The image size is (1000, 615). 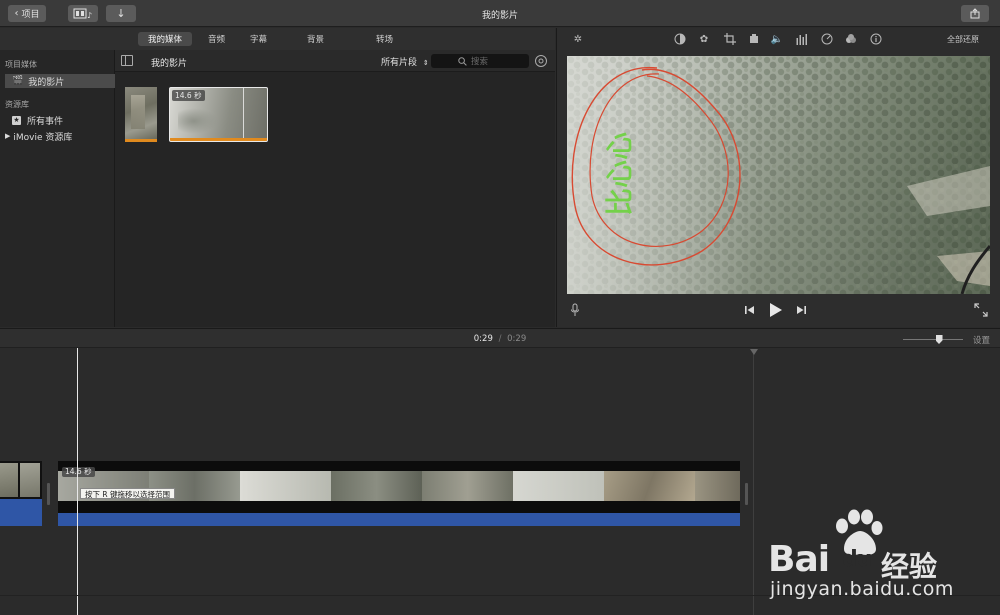 I want to click on range-select-tooltip: 按下 R 键拖移以选择范围, so click(x=127, y=493).